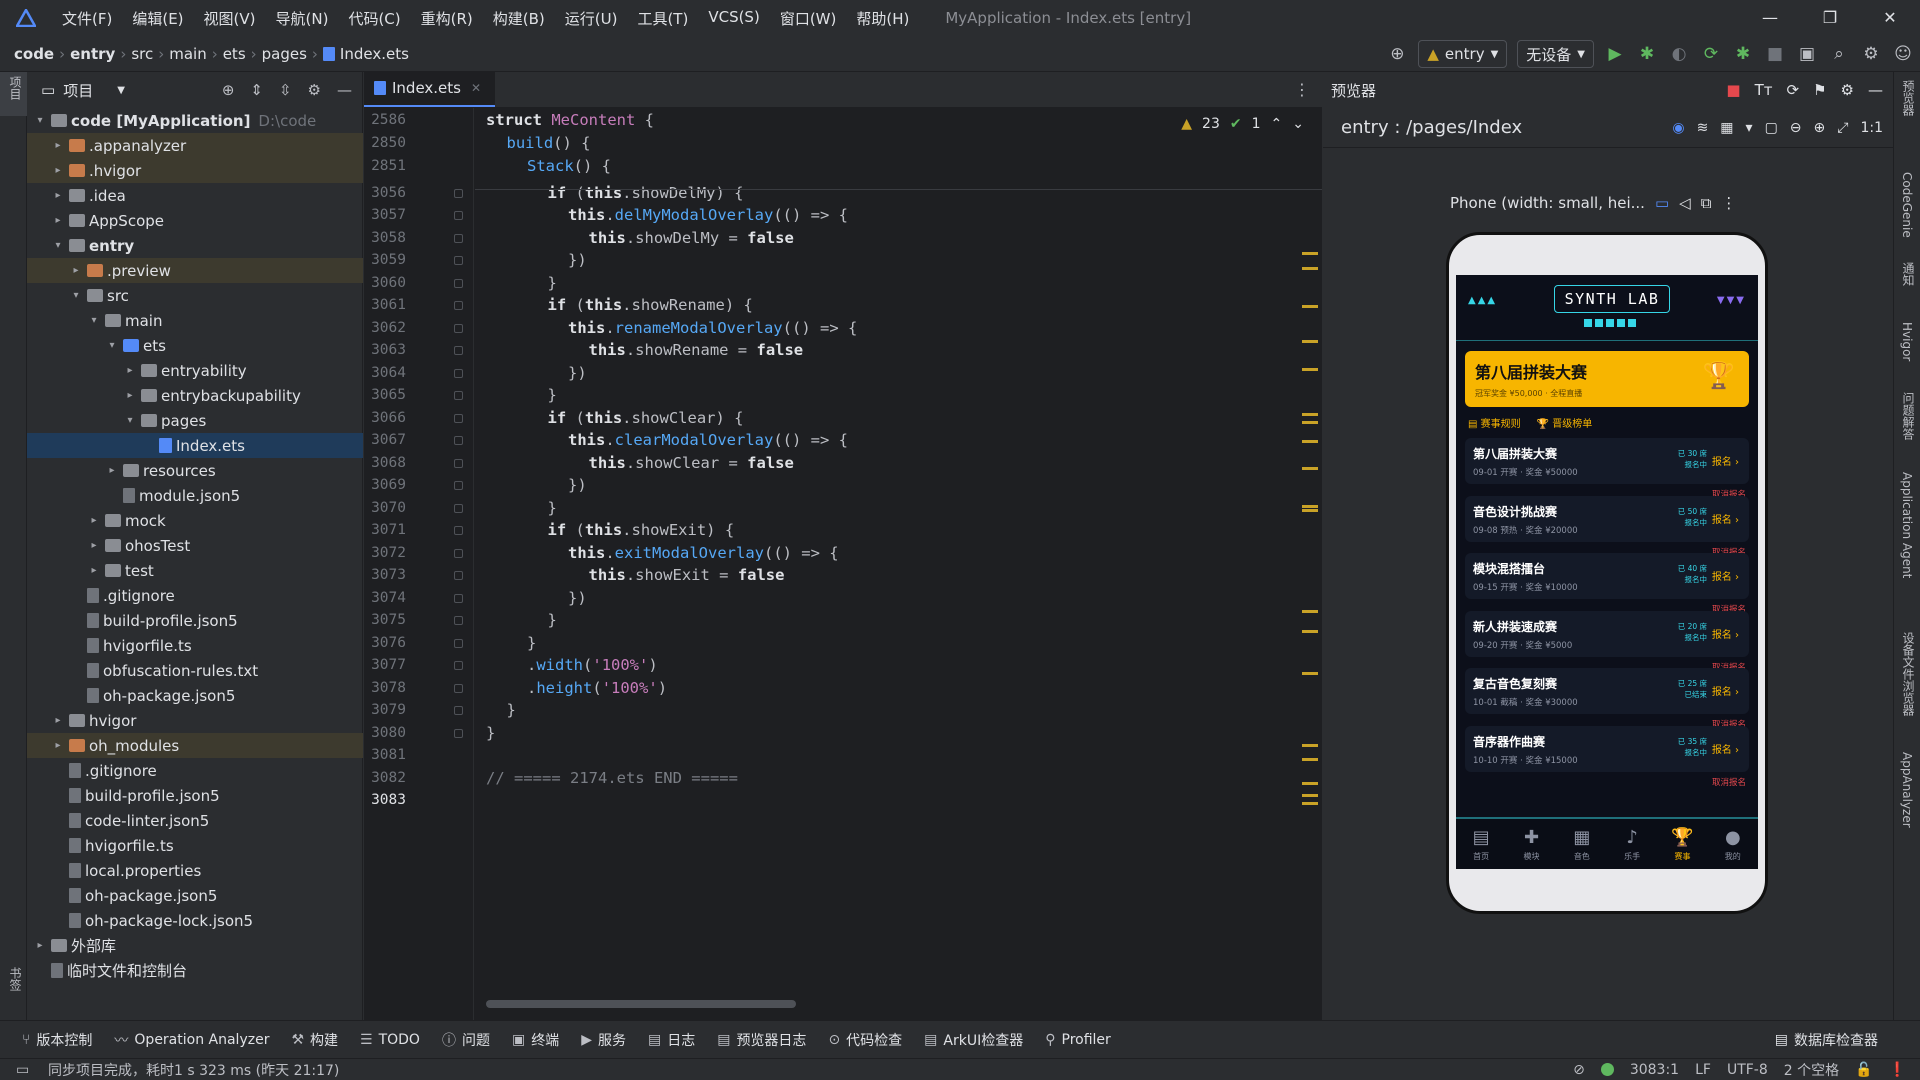  Describe the element at coordinates (1908, 674) in the screenshot. I see `right-strip-6: 设备文件浏览器` at that location.